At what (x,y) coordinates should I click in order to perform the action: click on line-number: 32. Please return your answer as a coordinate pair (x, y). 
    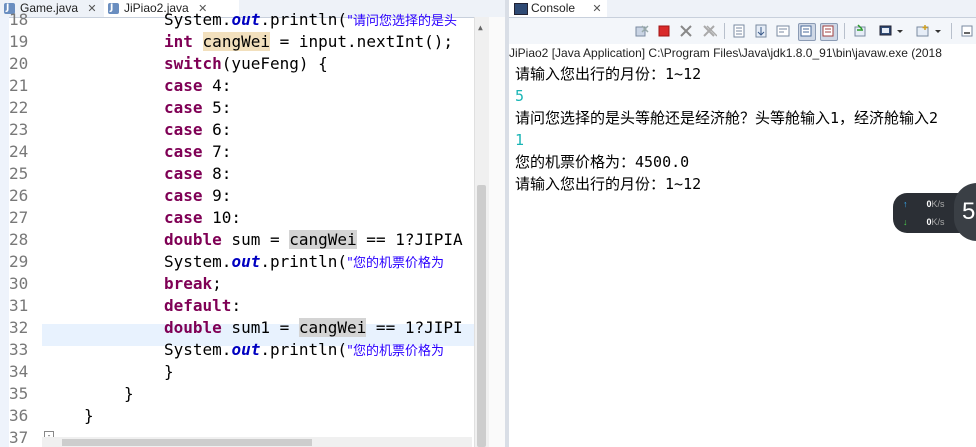
    Looking at the image, I should click on (19, 327).